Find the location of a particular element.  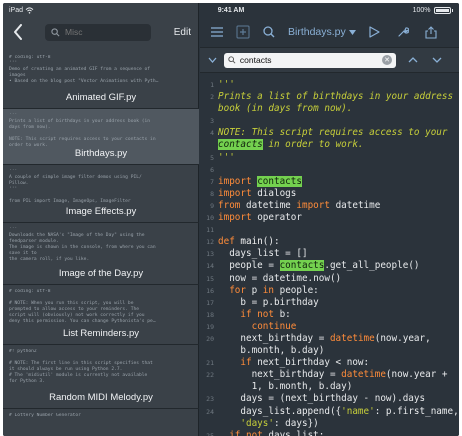

code-text: for p in people: is located at coordinates (268, 291).